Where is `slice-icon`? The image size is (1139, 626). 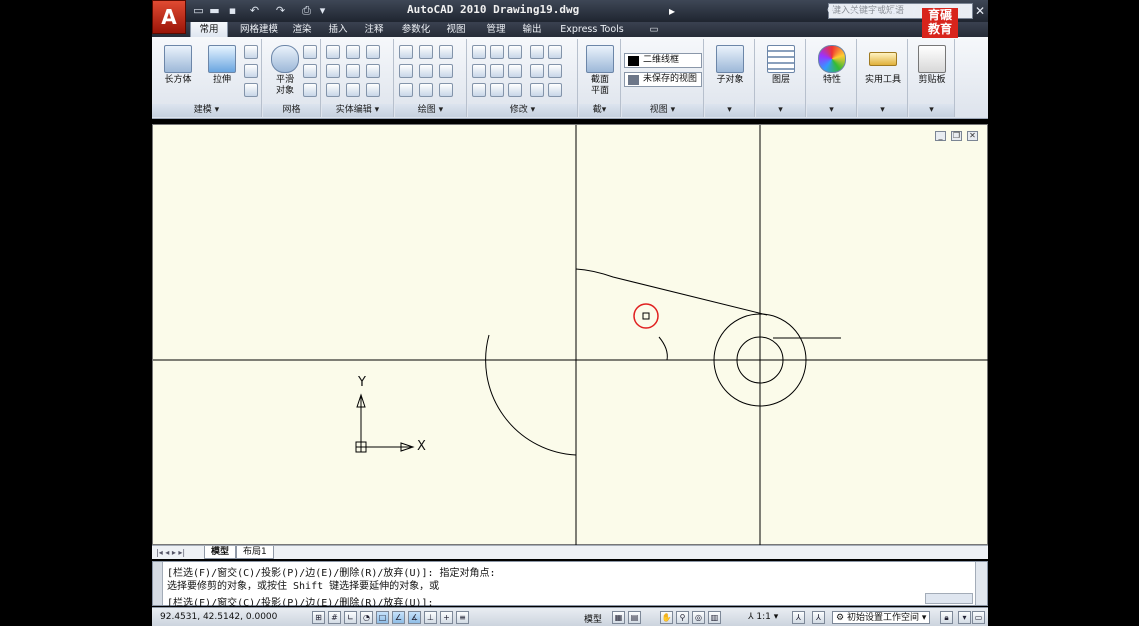 slice-icon is located at coordinates (353, 52).